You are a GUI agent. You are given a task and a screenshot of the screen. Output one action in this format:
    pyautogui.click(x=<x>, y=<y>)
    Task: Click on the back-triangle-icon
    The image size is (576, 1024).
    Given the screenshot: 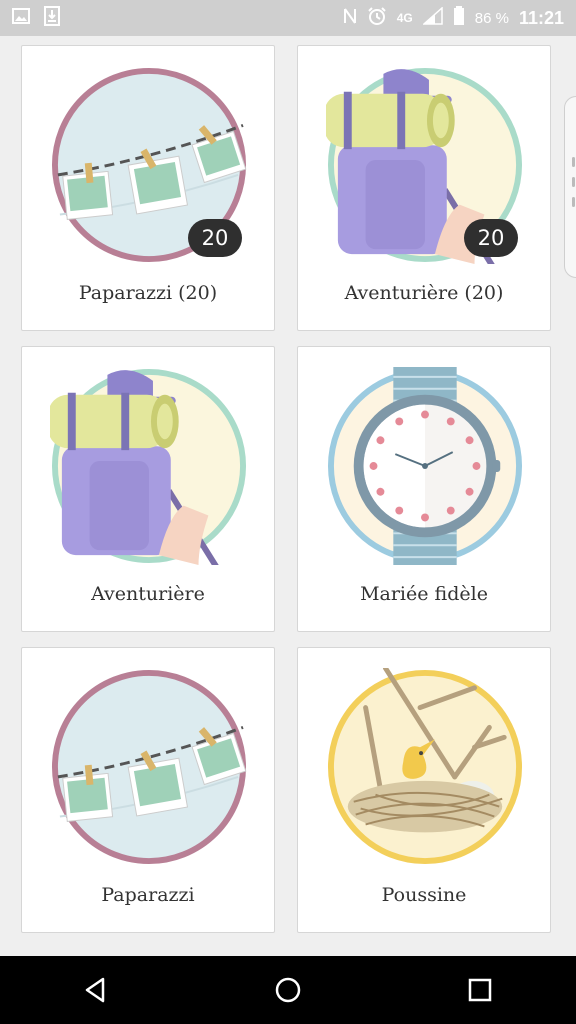 What is the action you would take?
    pyautogui.click(x=95, y=990)
    